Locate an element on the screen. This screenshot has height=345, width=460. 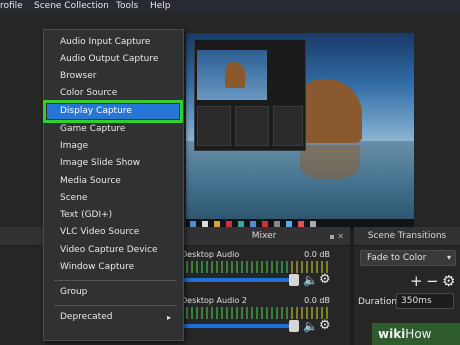
menu-item-media-source: Media Source is located at coordinates (119, 181).